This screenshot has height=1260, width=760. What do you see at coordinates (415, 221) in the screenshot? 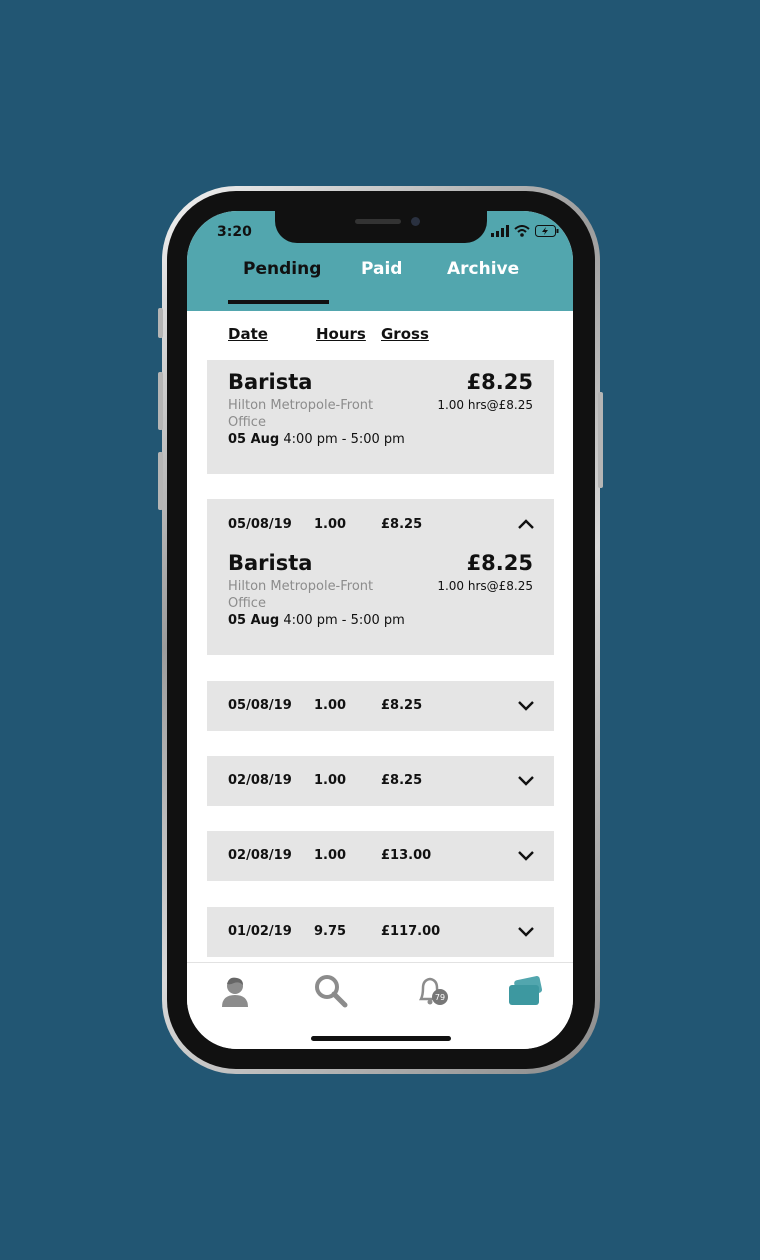
I see `front-camera` at bounding box center [415, 221].